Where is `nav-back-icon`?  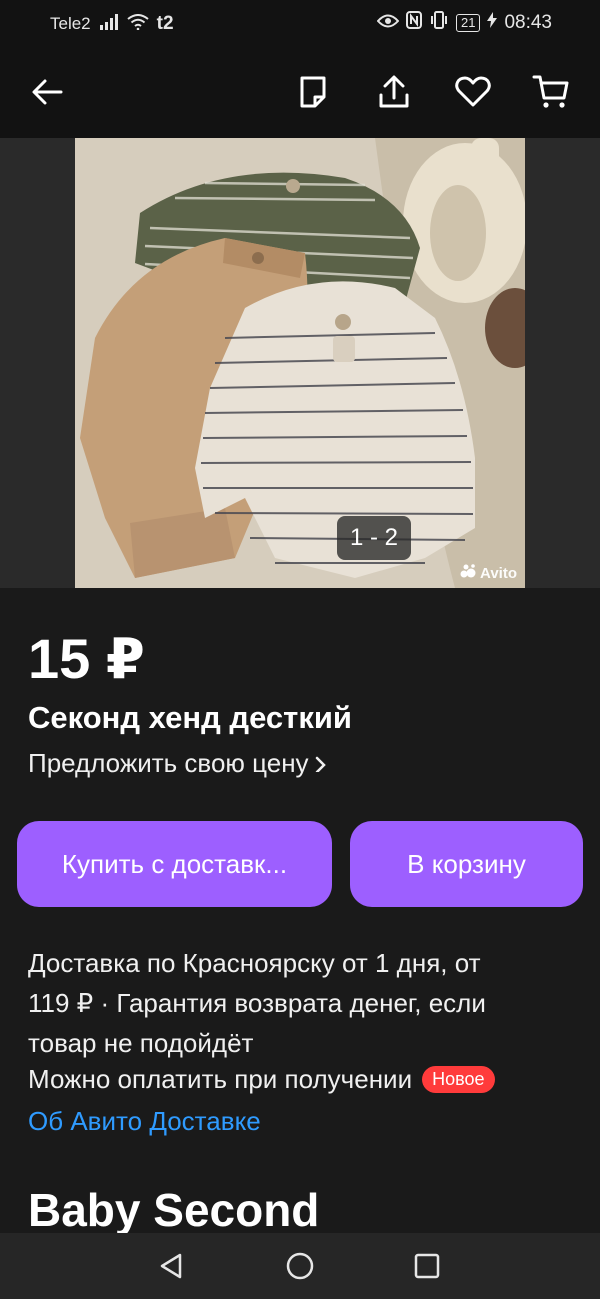
nav-back-icon is located at coordinates (171, 1266).